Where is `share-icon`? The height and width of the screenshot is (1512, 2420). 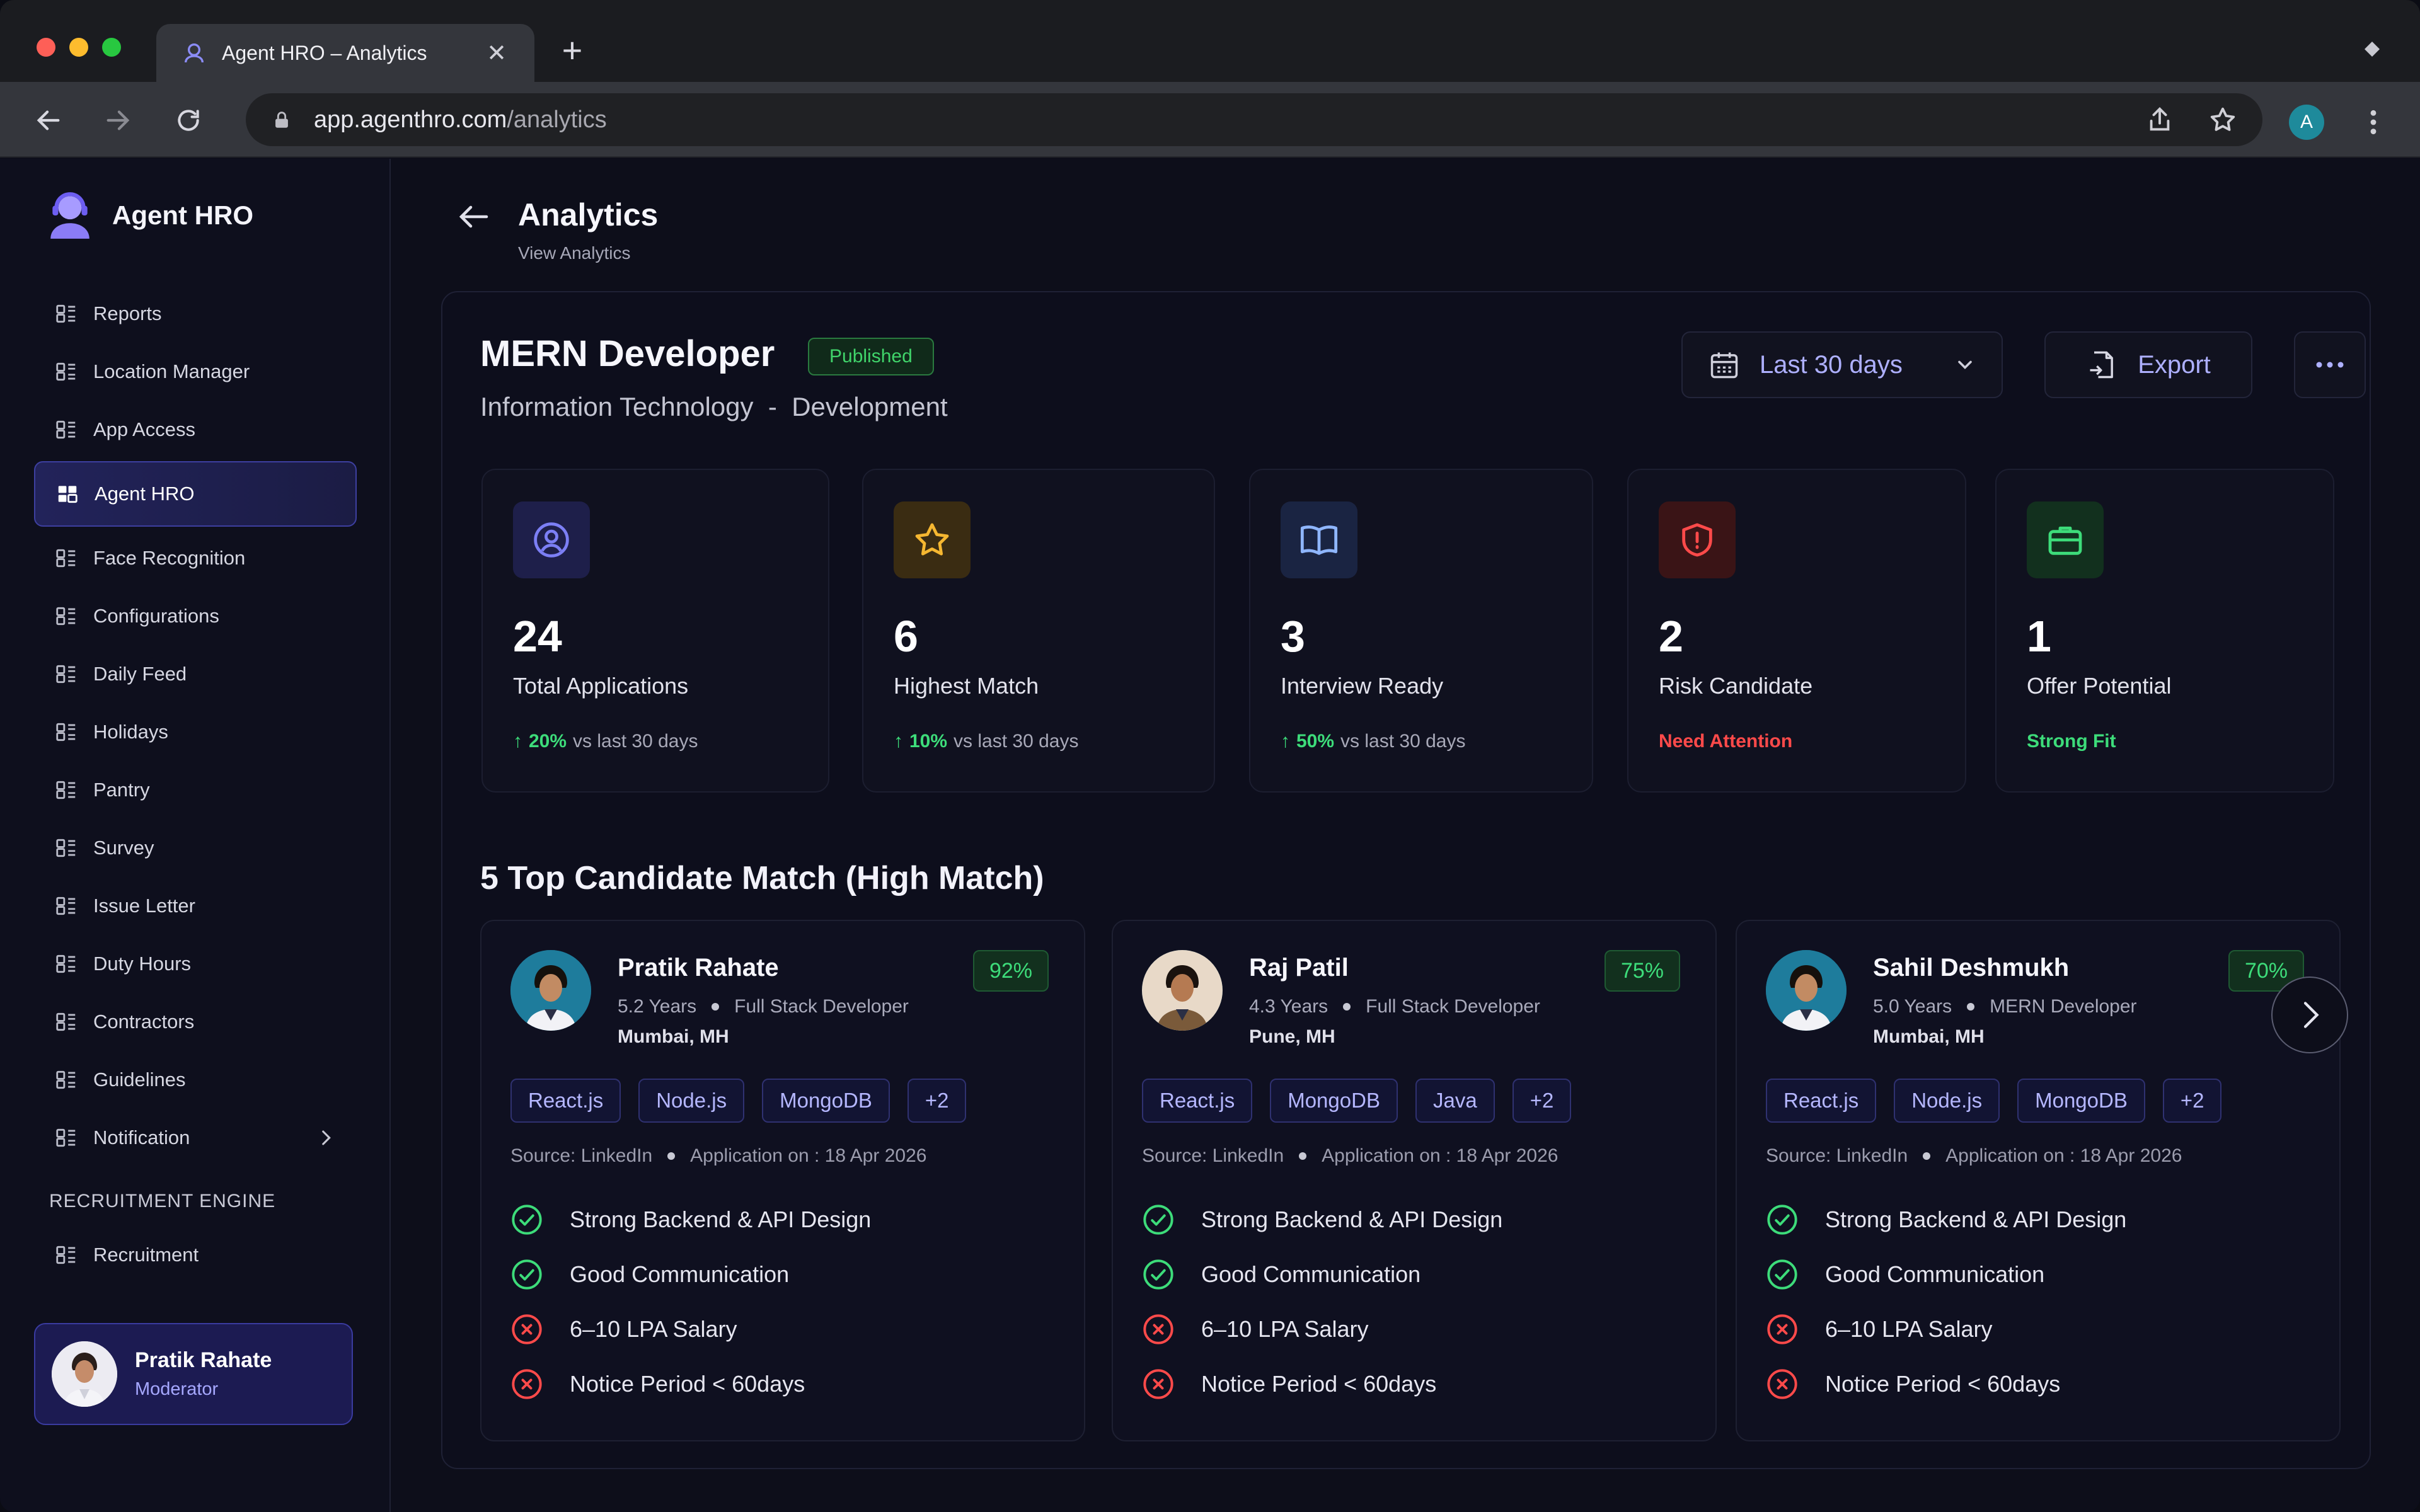 share-icon is located at coordinates (2159, 119).